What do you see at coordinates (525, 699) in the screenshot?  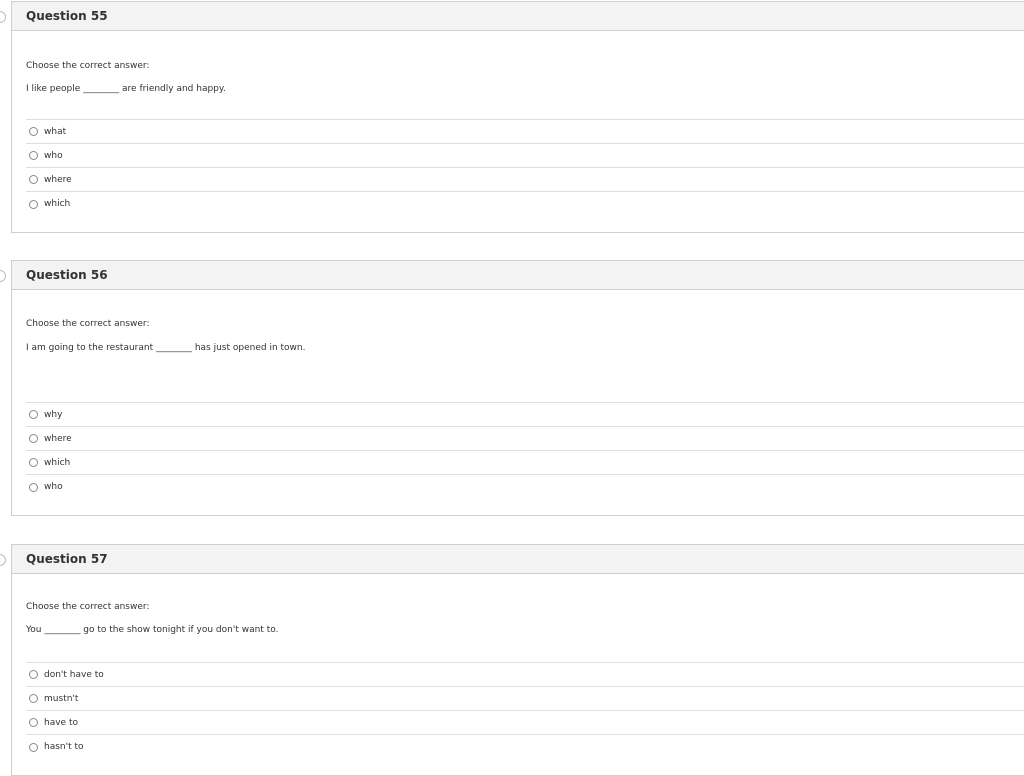 I see `answer-option: mustn't` at bounding box center [525, 699].